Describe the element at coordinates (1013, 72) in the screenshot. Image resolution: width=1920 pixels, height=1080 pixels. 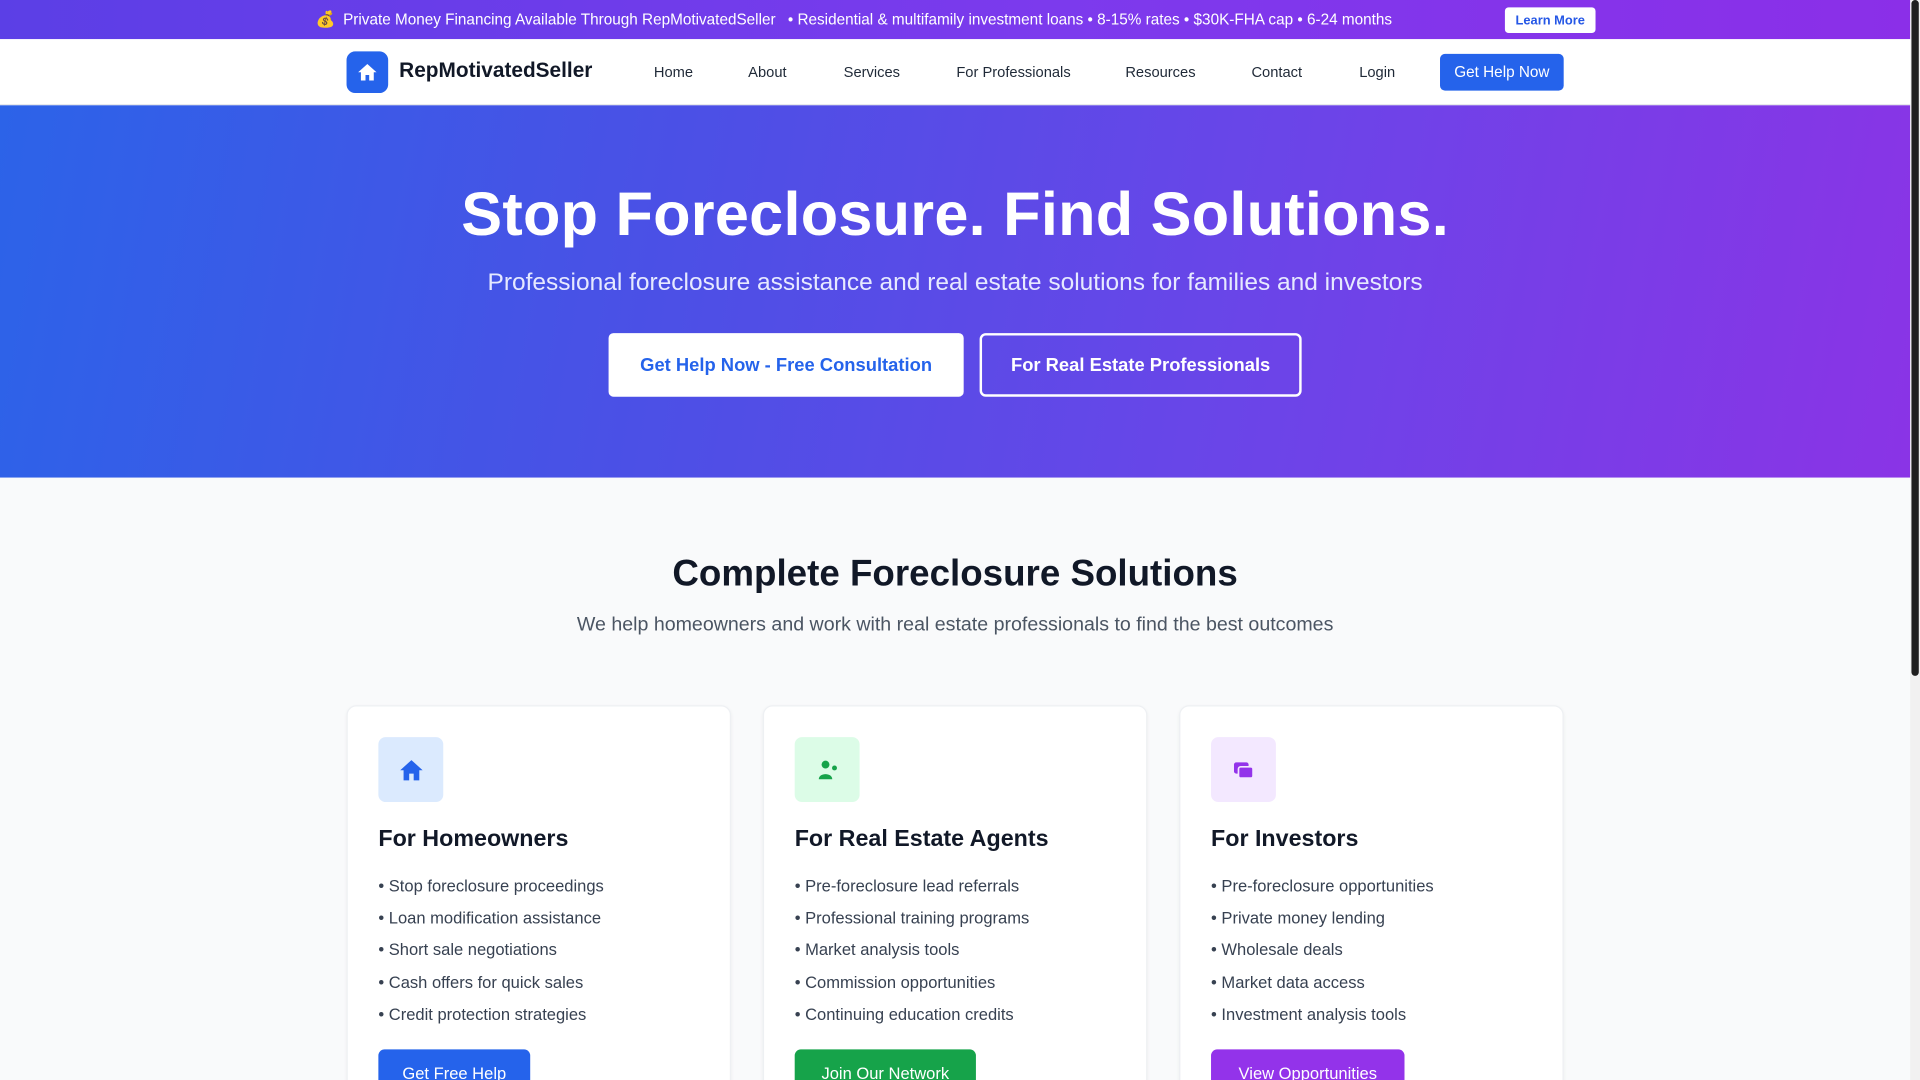
I see `nav-link-for-professionals: For Professionals` at that location.